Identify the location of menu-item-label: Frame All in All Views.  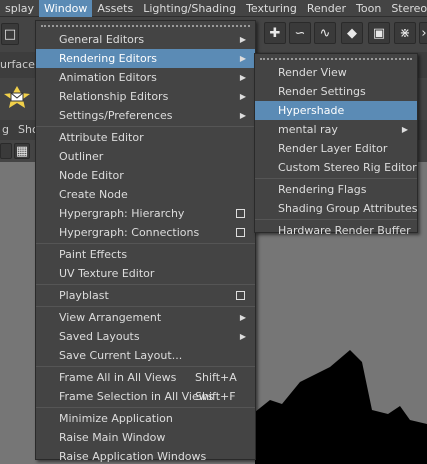
(118, 377).